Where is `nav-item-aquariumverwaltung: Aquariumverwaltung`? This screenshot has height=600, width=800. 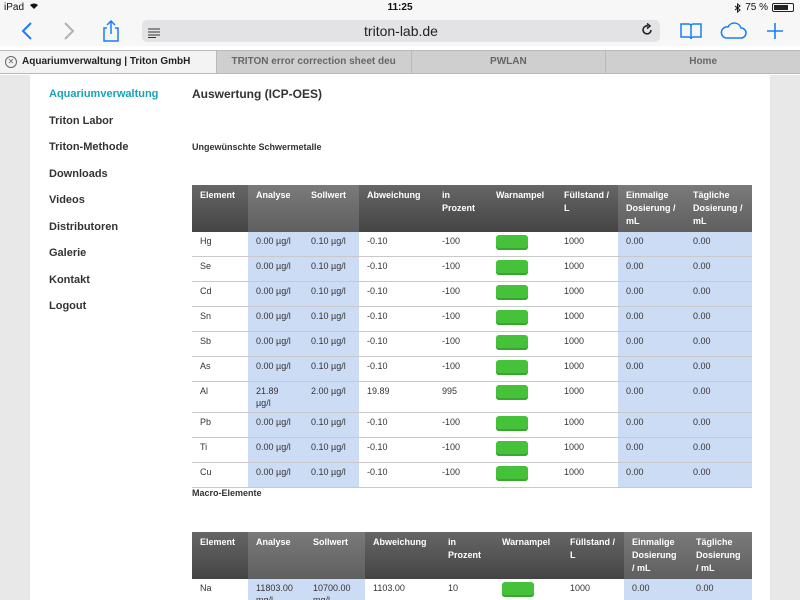
nav-item-aquariumverwaltung: Aquariumverwaltung is located at coordinates (114, 100).